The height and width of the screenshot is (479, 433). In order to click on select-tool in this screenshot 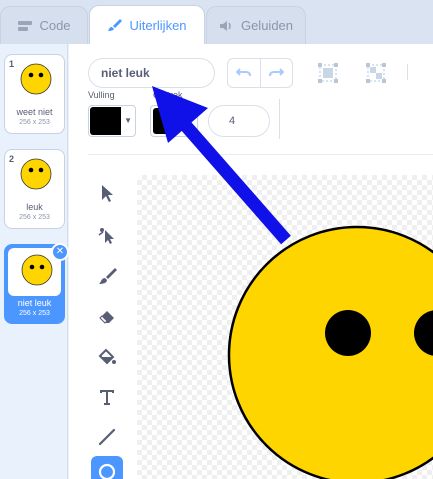, I will do `click(107, 193)`.